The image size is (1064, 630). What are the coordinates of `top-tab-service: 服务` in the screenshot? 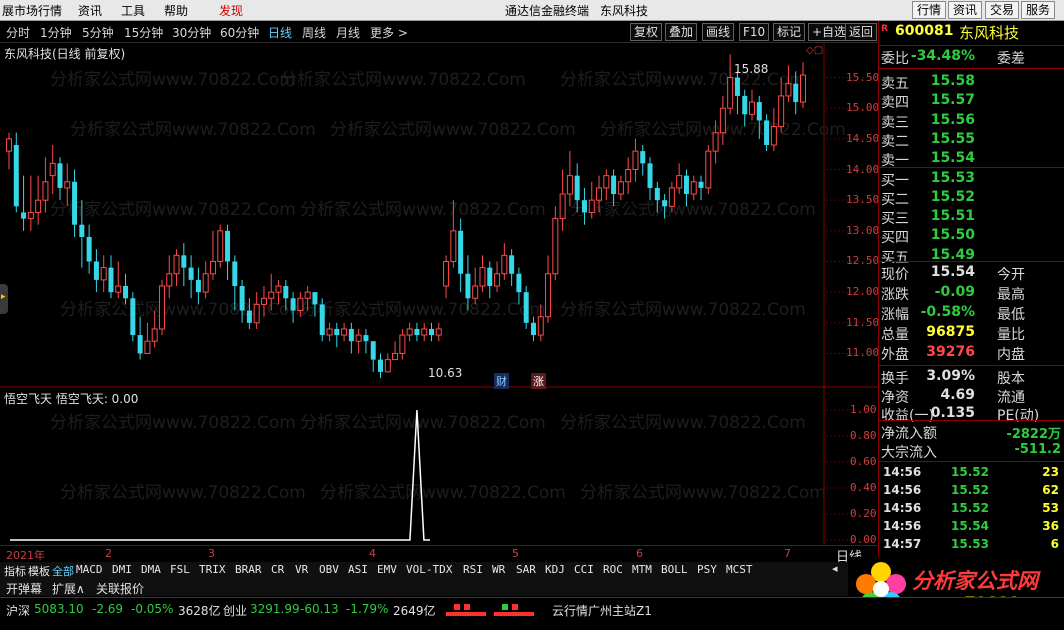 It's located at (1038, 10).